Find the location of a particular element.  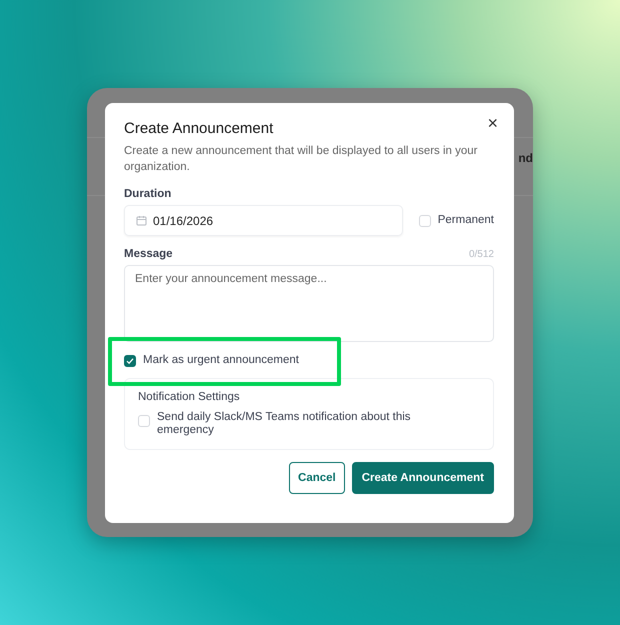

field-label: Message is located at coordinates (148, 254).